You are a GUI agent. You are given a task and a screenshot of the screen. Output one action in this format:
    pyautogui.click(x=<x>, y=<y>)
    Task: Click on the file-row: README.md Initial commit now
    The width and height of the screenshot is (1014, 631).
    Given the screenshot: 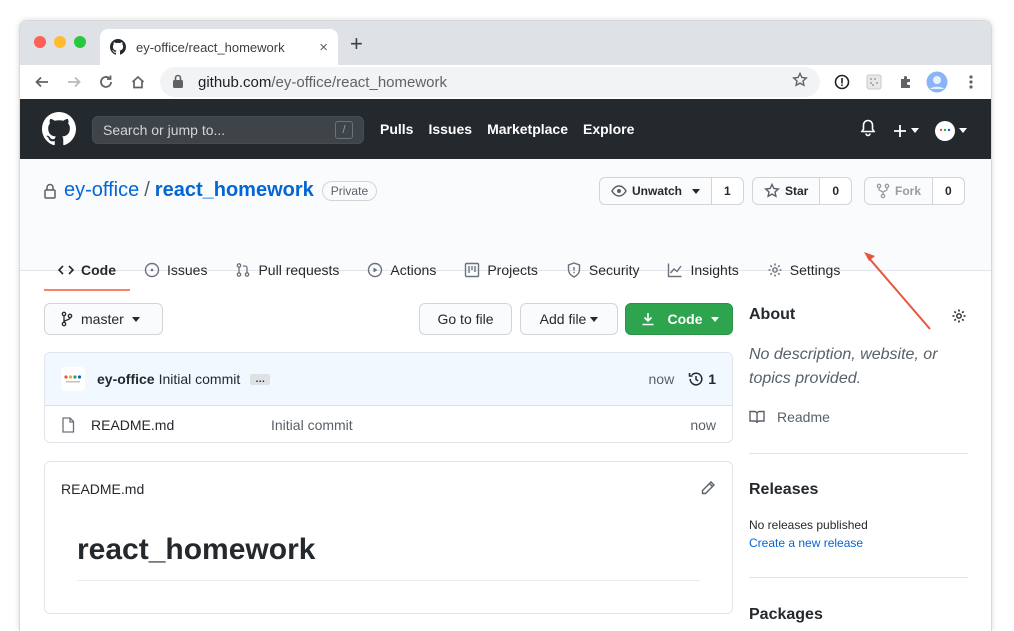 What is the action you would take?
    pyautogui.click(x=388, y=424)
    